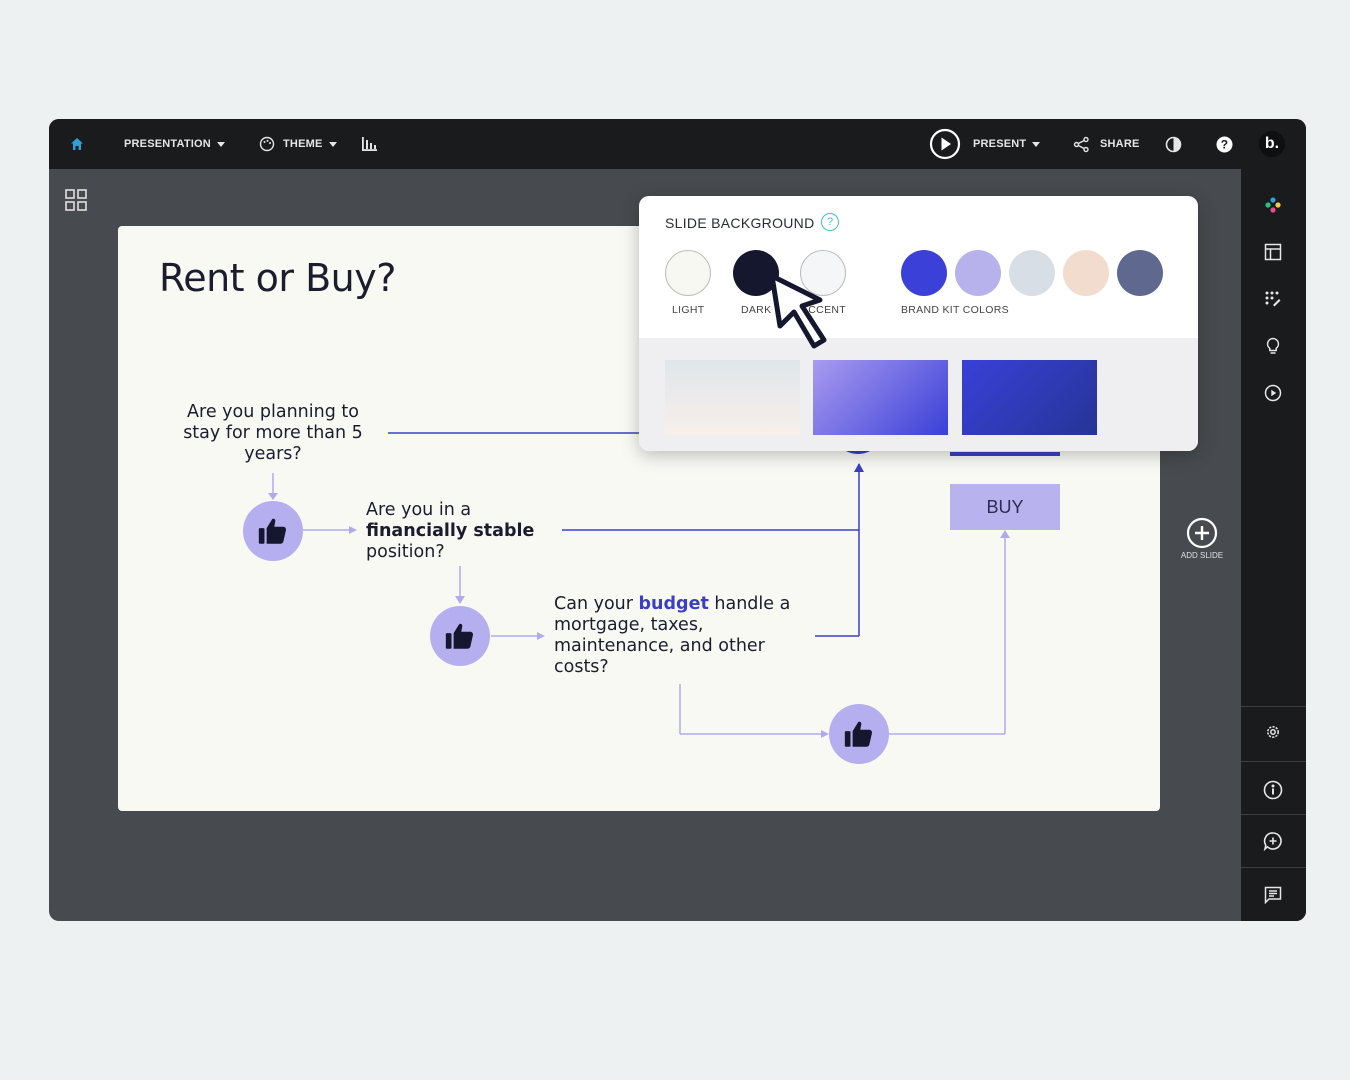  I want to click on palette-icon, so click(267, 144).